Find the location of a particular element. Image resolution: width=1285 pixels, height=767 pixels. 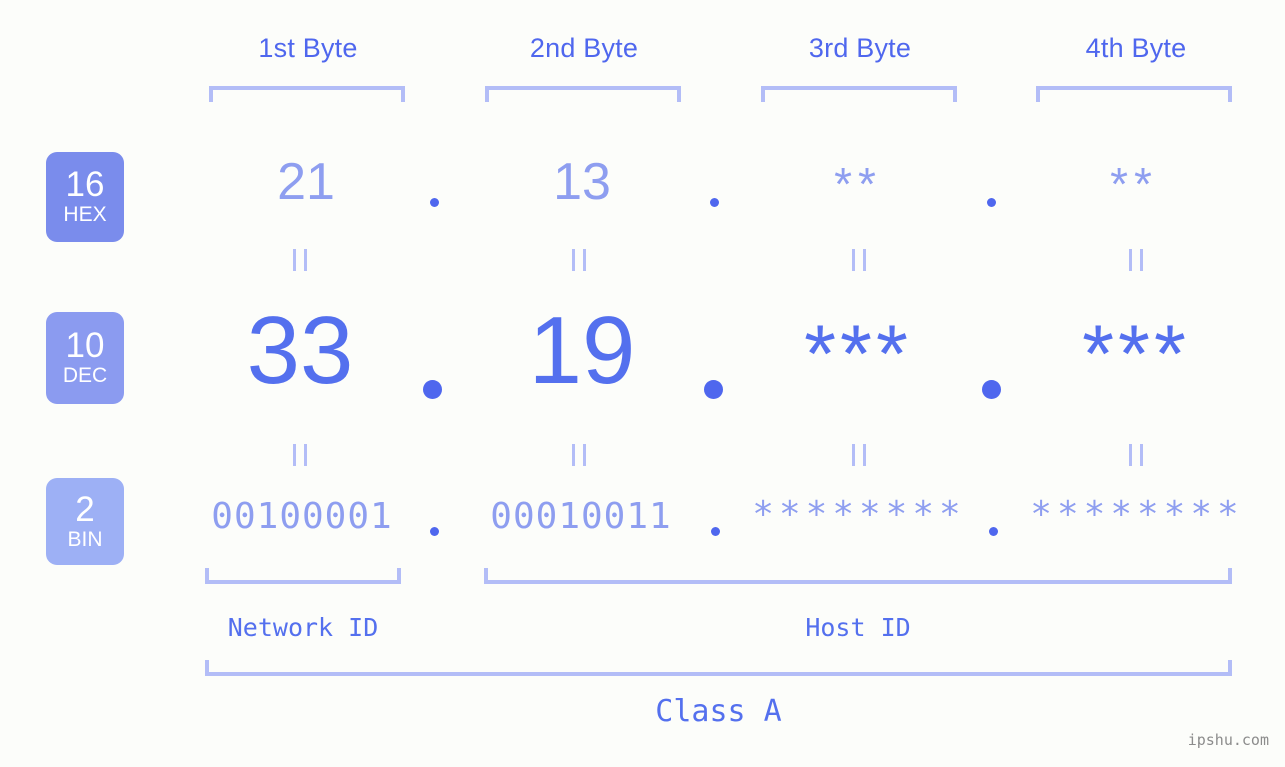

hex-byte-1: 21 is located at coordinates (306, 182).